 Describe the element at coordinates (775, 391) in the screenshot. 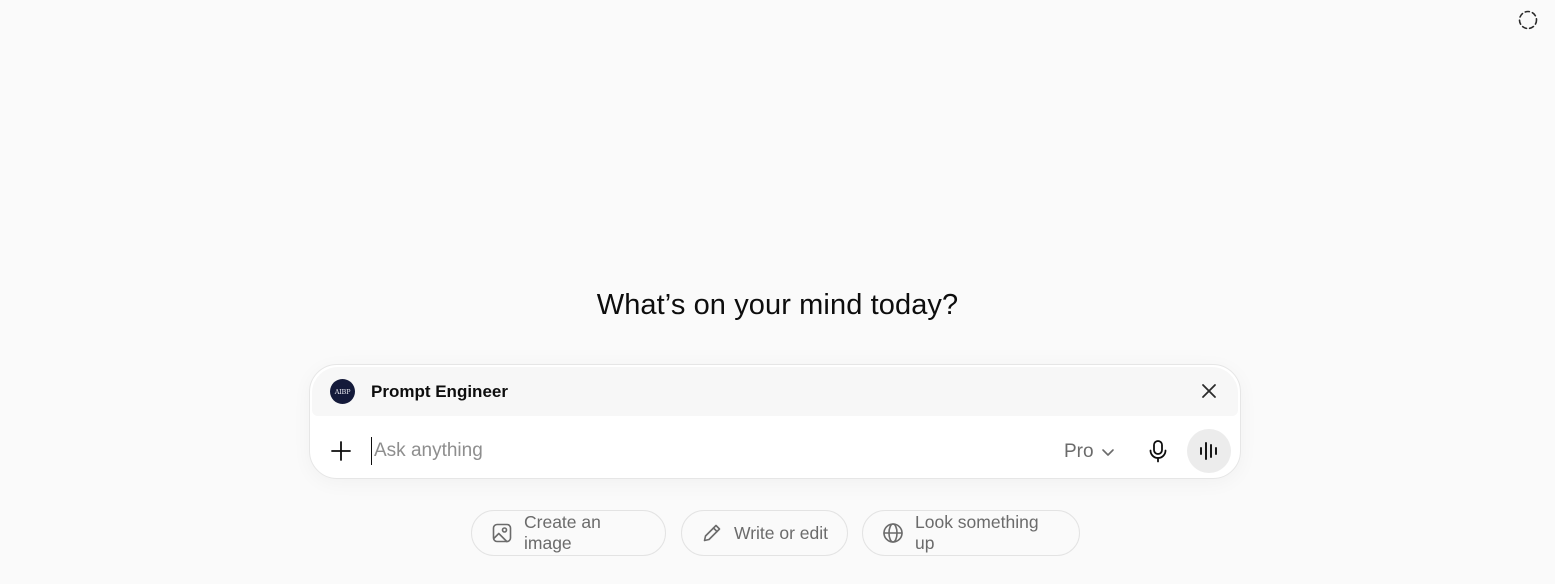

I see `selected-gpt-bar: AIBP Prompt Engineer` at that location.